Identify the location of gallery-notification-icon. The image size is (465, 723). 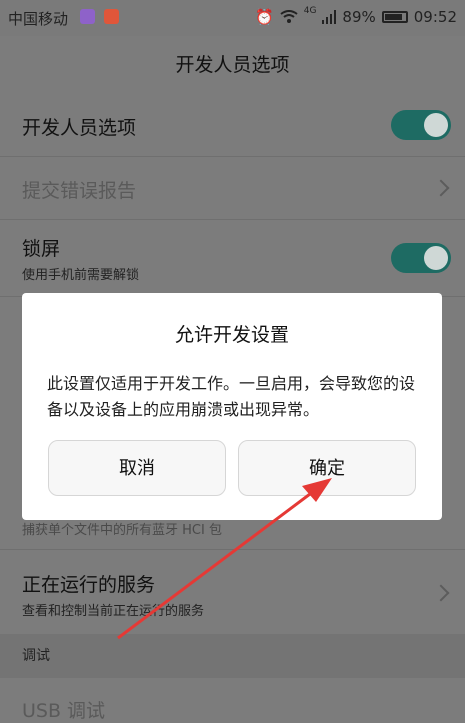
(87, 16).